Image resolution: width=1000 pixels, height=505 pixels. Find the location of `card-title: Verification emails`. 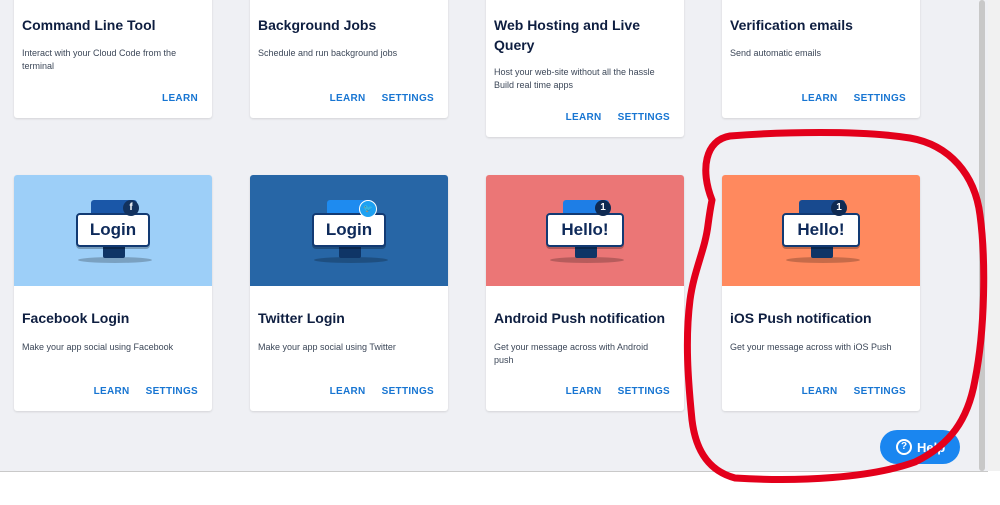

card-title: Verification emails is located at coordinates (791, 25).